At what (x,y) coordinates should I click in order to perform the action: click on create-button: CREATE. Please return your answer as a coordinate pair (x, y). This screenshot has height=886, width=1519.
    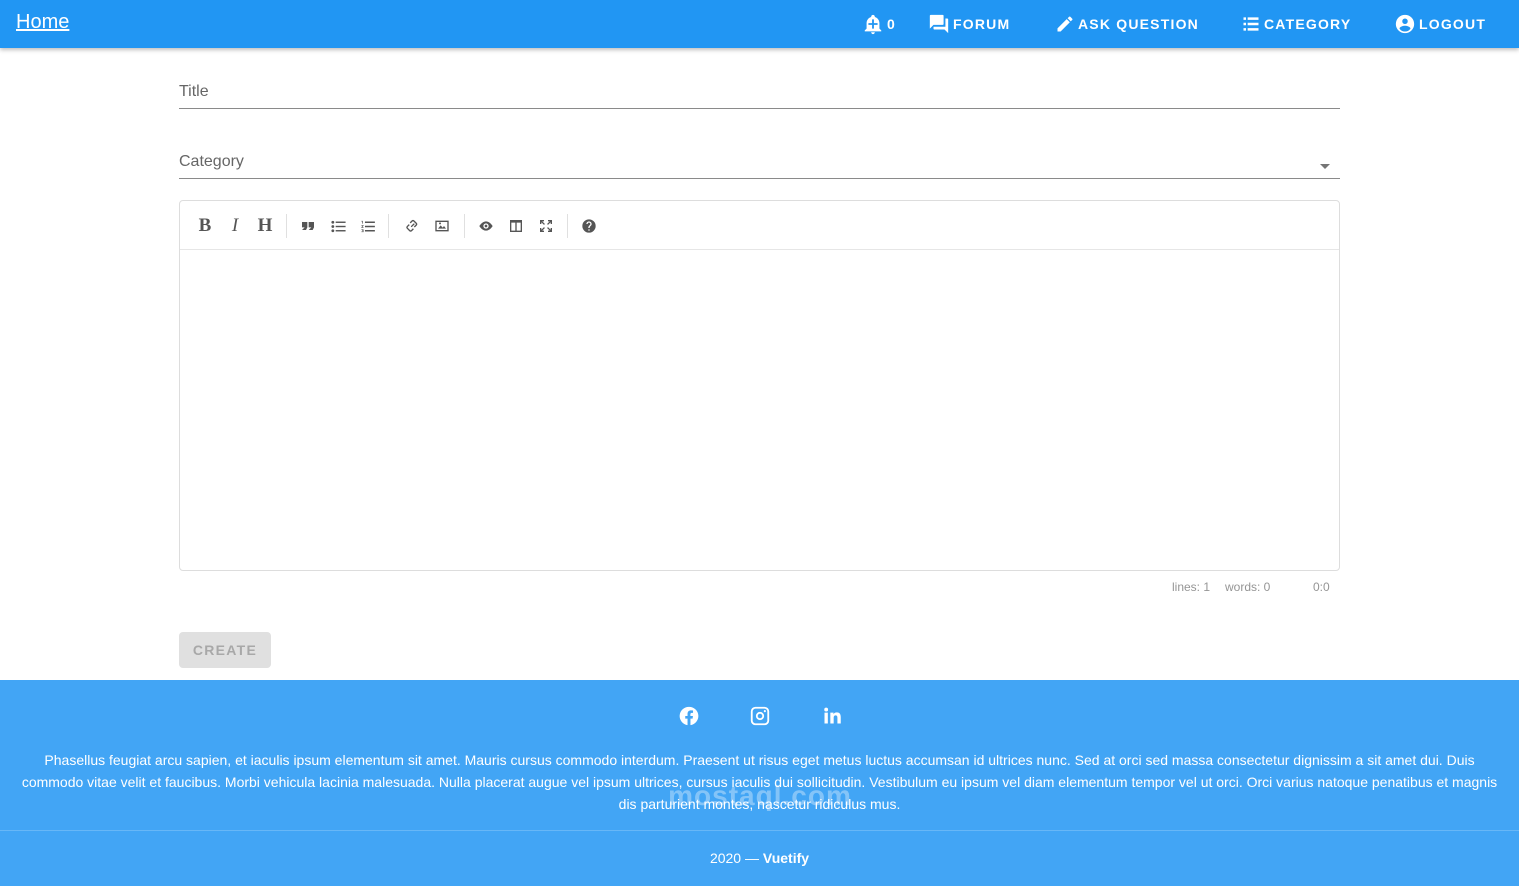
    Looking at the image, I should click on (225, 650).